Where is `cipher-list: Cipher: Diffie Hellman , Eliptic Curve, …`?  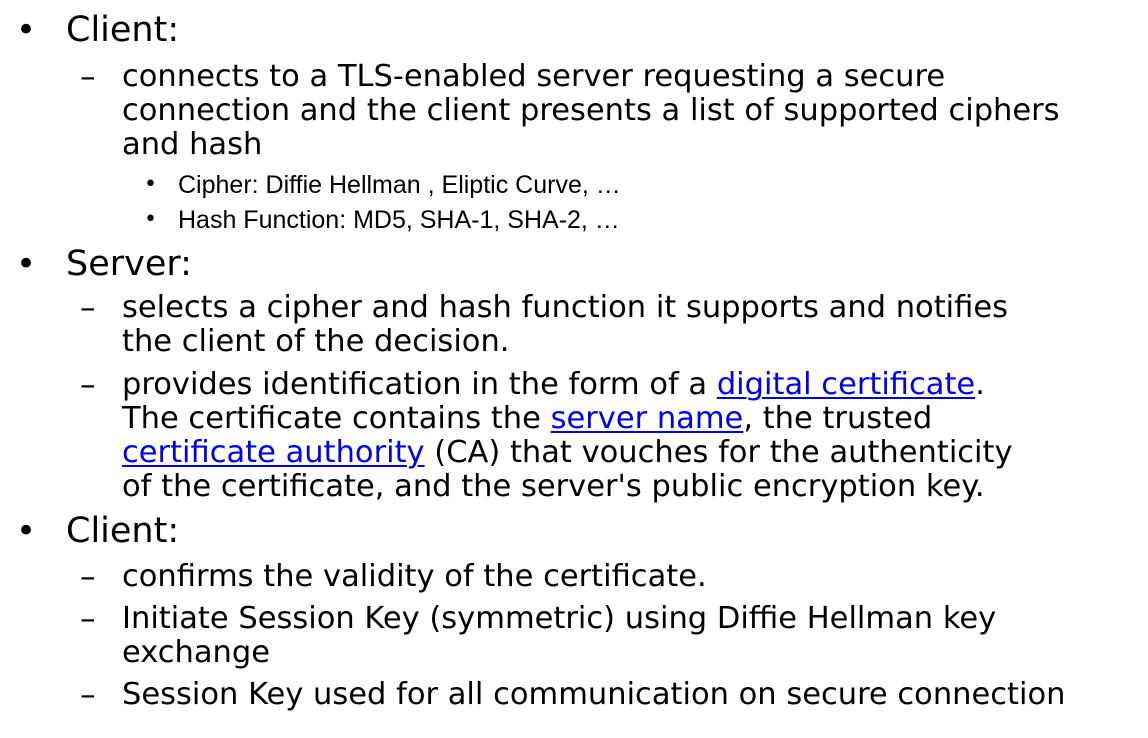 cipher-list: Cipher: Diffie Hellman , Eliptic Curve, … is located at coordinates (399, 185).